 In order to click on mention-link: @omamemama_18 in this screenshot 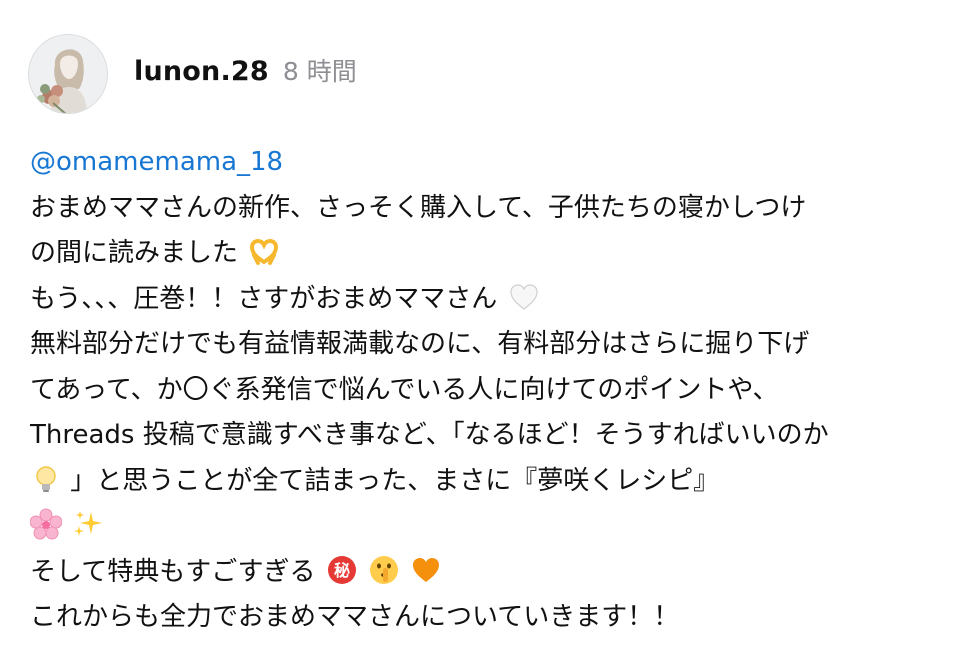, I will do `click(156, 162)`.